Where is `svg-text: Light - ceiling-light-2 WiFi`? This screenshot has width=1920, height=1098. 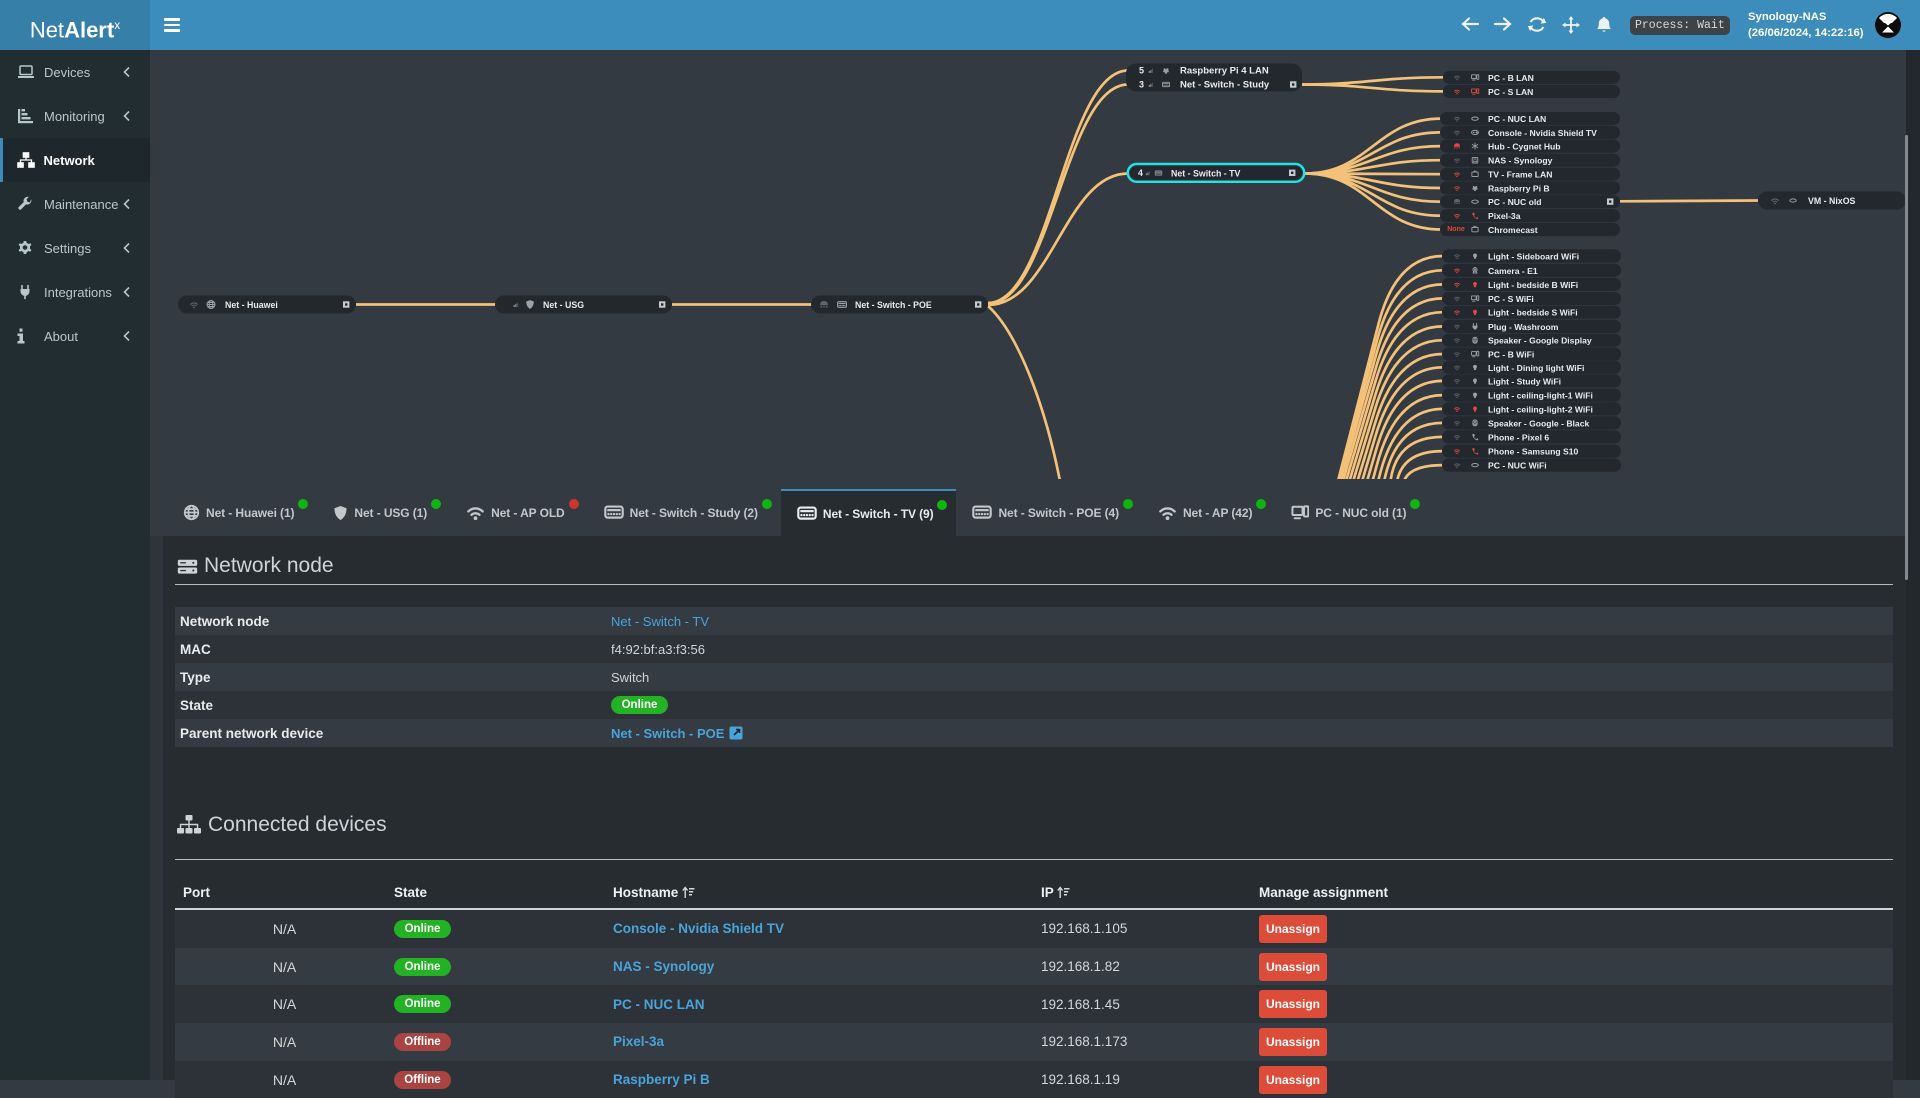
svg-text: Light - ceiling-light-2 WiFi is located at coordinates (1540, 409).